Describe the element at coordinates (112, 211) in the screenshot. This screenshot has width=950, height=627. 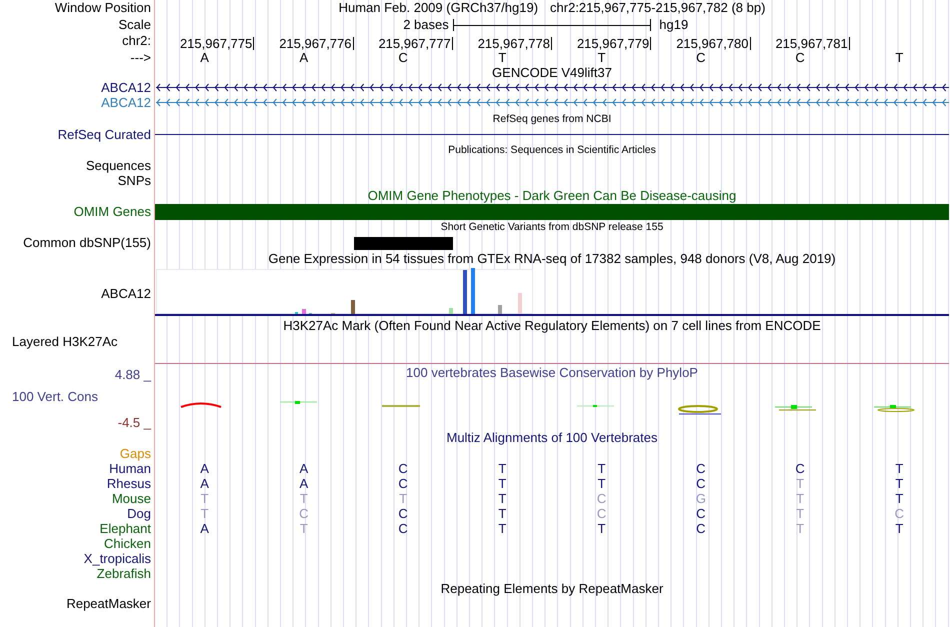
I see `track-label: OMIM Genes` at that location.